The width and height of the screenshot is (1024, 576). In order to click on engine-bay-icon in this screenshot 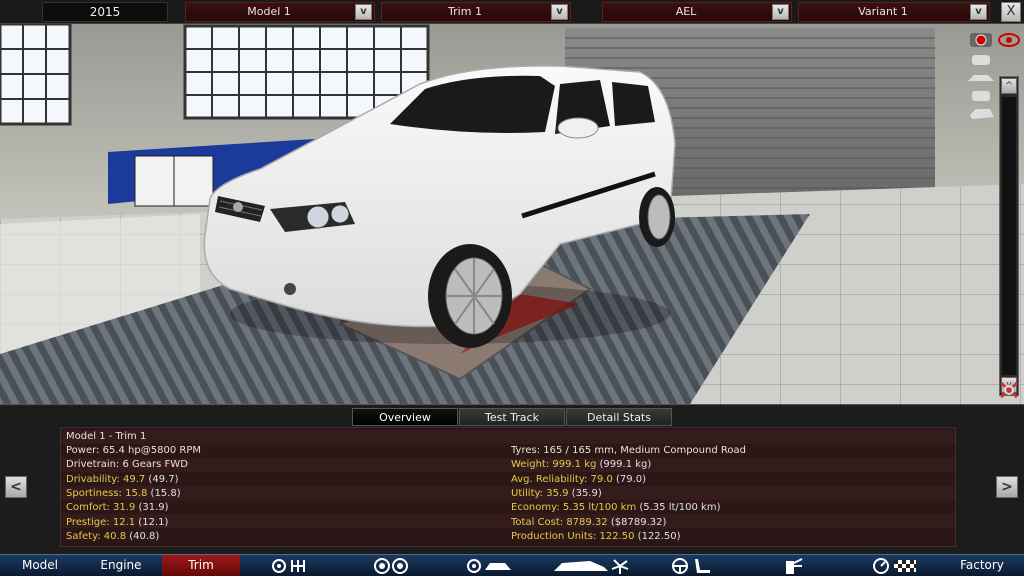, I will do `click(474, 566)`.